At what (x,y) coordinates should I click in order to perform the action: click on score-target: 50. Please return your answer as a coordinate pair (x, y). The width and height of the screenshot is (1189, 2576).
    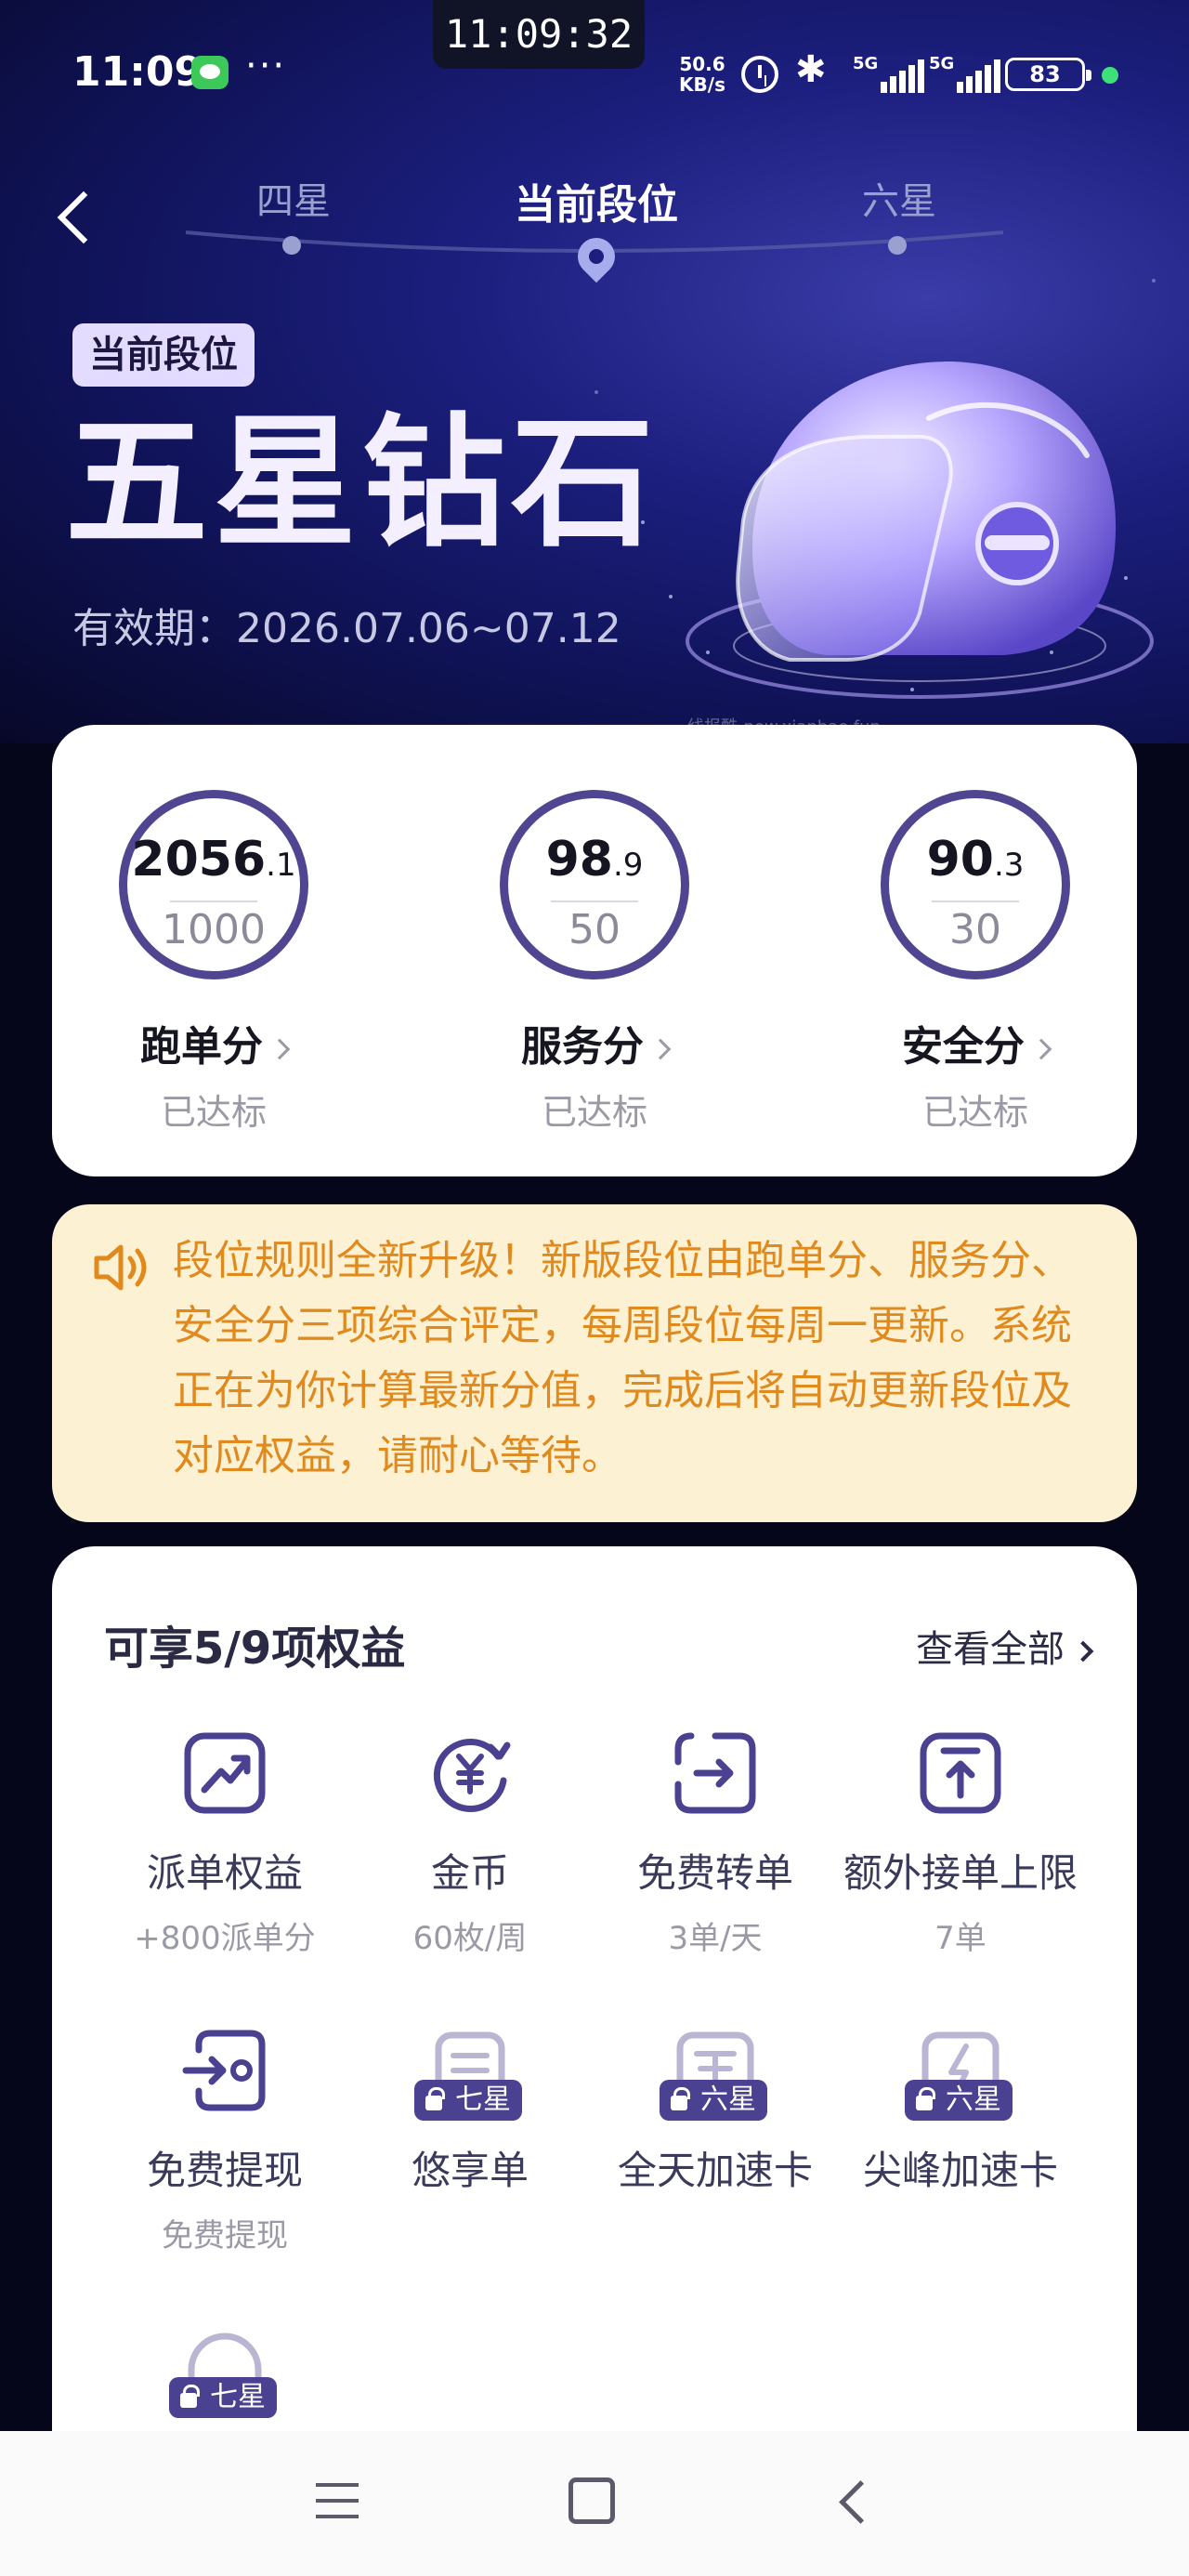
    Looking at the image, I should click on (594, 929).